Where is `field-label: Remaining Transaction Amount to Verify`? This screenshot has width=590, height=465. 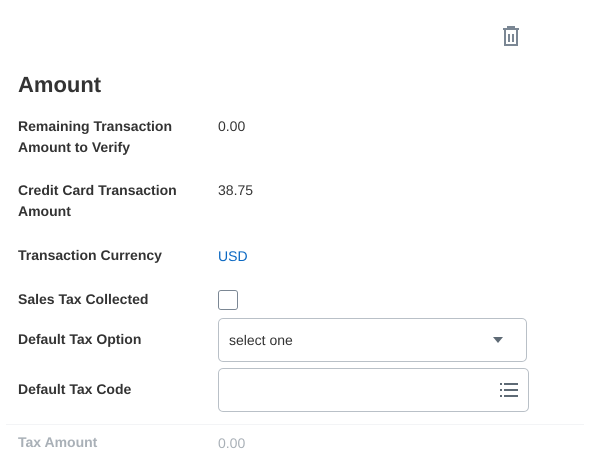 field-label: Remaining Transaction Amount to Verify is located at coordinates (96, 137).